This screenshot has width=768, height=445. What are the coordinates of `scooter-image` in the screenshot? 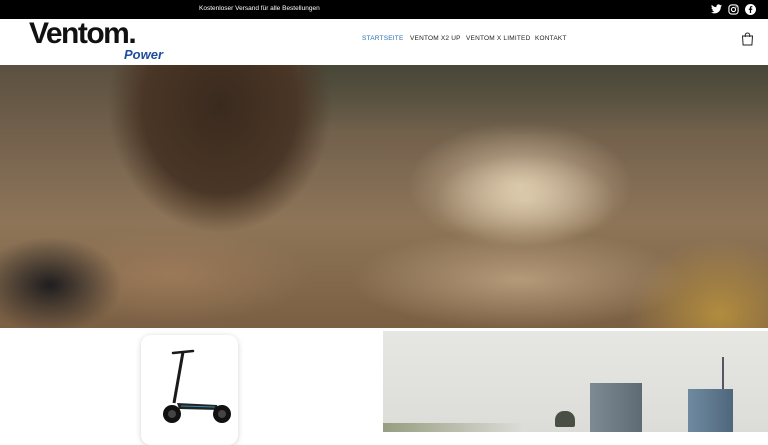 It's located at (197, 386).